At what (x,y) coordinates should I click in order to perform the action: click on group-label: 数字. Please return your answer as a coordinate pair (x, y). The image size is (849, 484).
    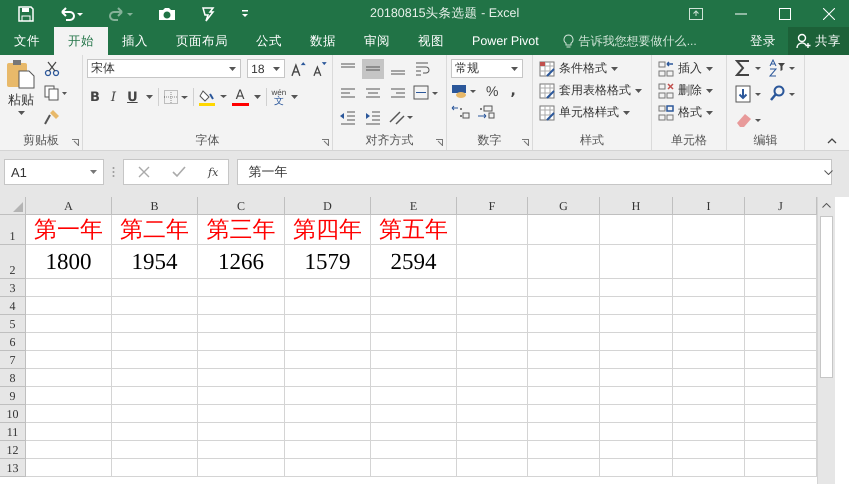
    Looking at the image, I should click on (490, 140).